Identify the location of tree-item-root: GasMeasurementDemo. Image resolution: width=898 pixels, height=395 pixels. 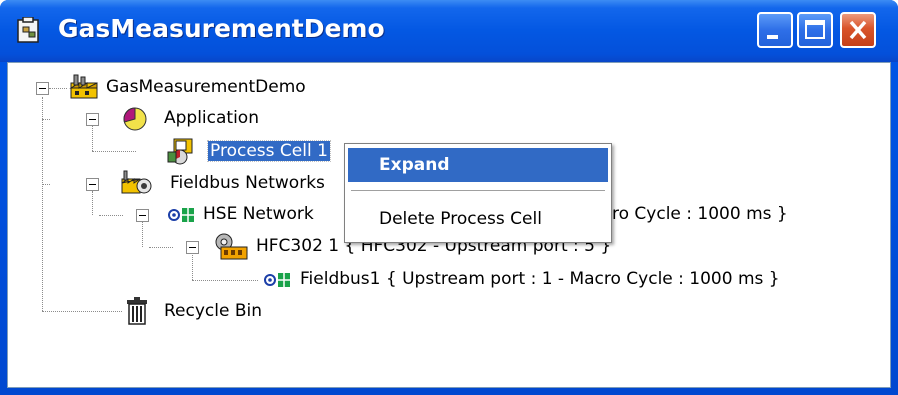
(206, 87).